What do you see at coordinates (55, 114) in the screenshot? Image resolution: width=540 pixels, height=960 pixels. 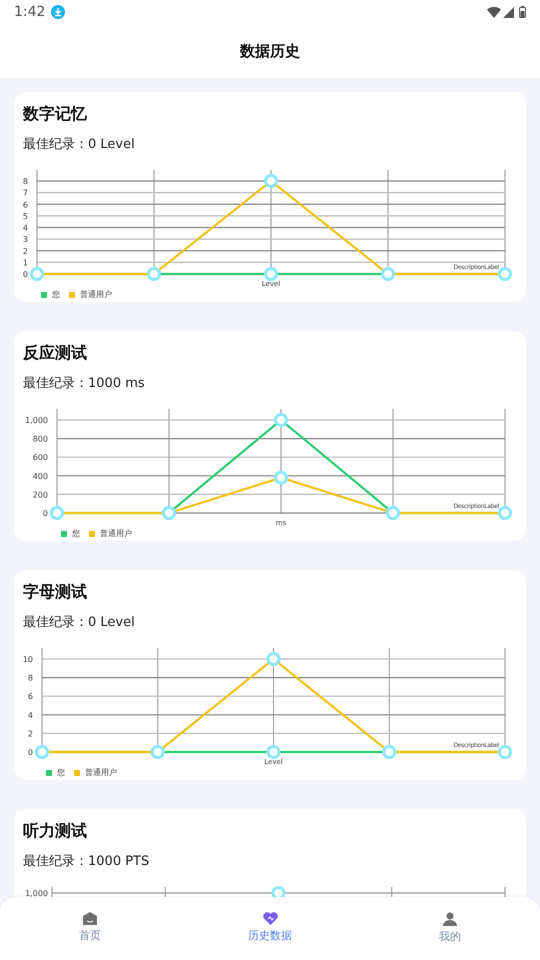 I see `card-title: 数字记忆` at bounding box center [55, 114].